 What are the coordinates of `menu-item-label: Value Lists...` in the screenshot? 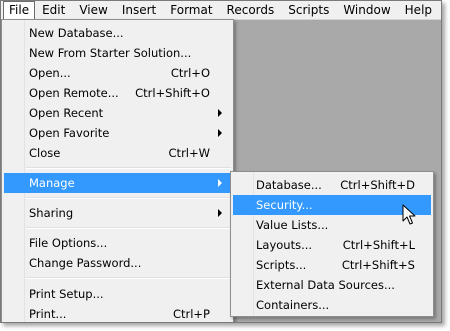 It's located at (292, 225).